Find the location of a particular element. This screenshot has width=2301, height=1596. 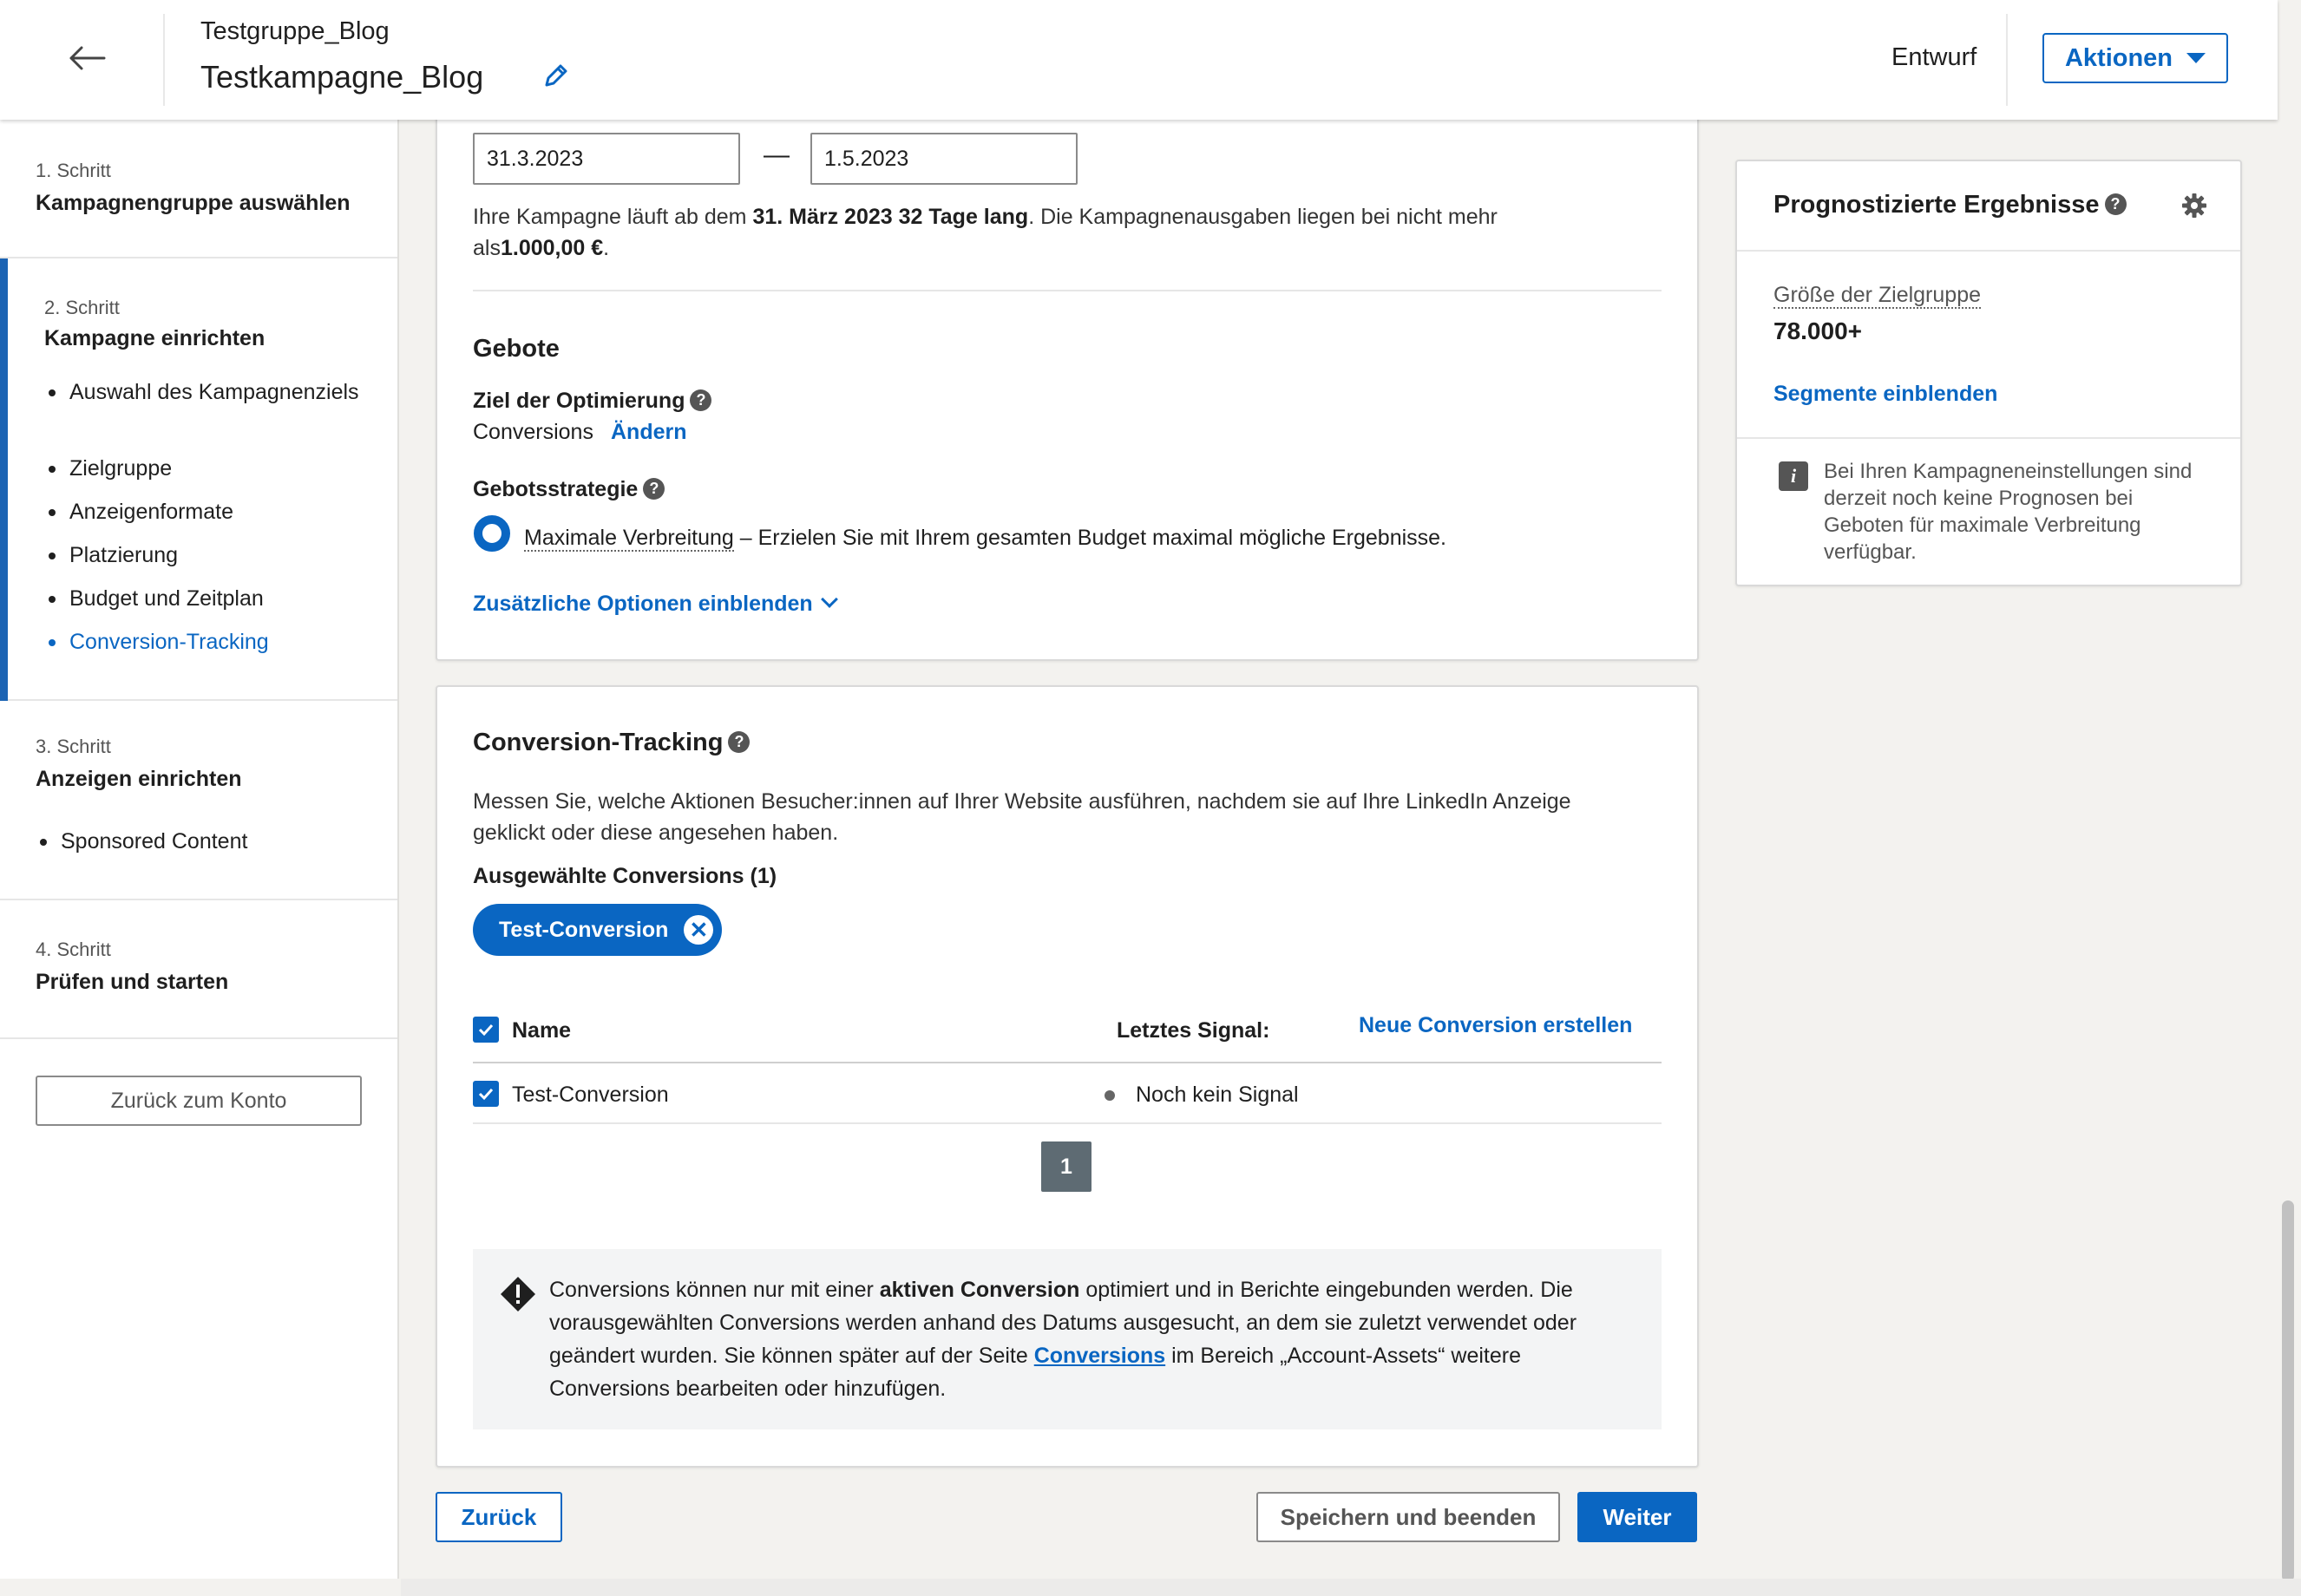

substep-sponsored-content: Sponsored Content is located at coordinates (206, 841).